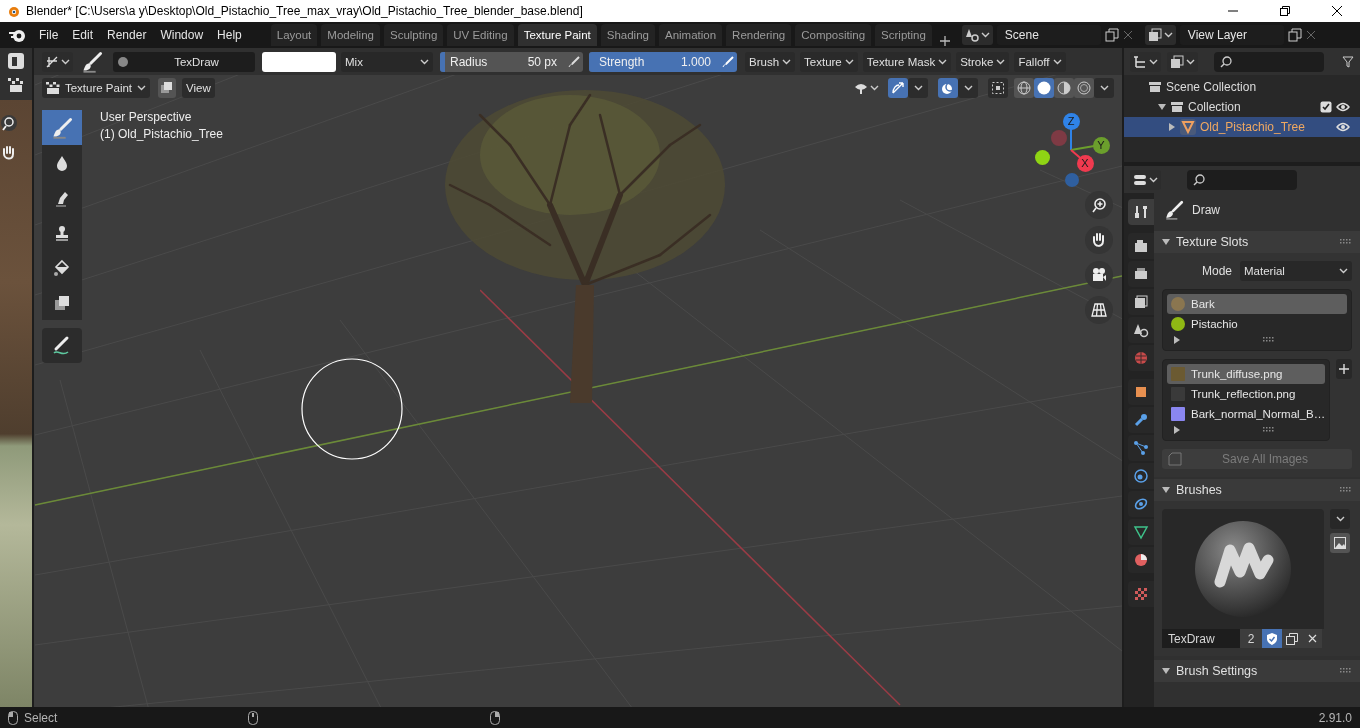 Image resolution: width=1360 pixels, height=728 pixels. Describe the element at coordinates (770, 61) in the screenshot. I see `settings-menu: Brush` at that location.